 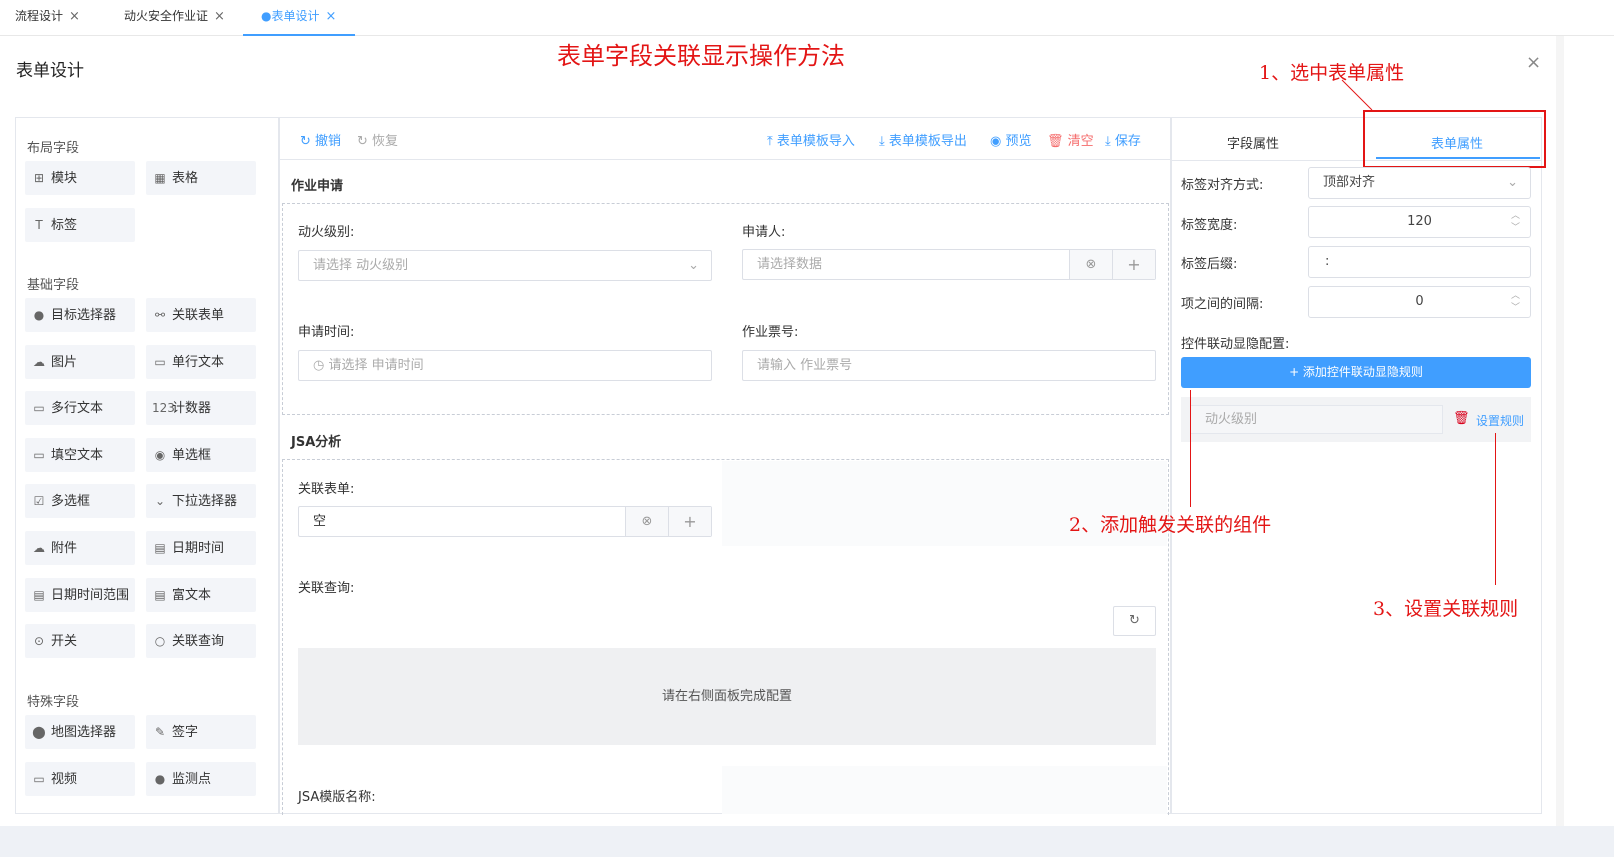 What do you see at coordinates (160, 178) in the screenshot?
I see `table-icon: ▦` at bounding box center [160, 178].